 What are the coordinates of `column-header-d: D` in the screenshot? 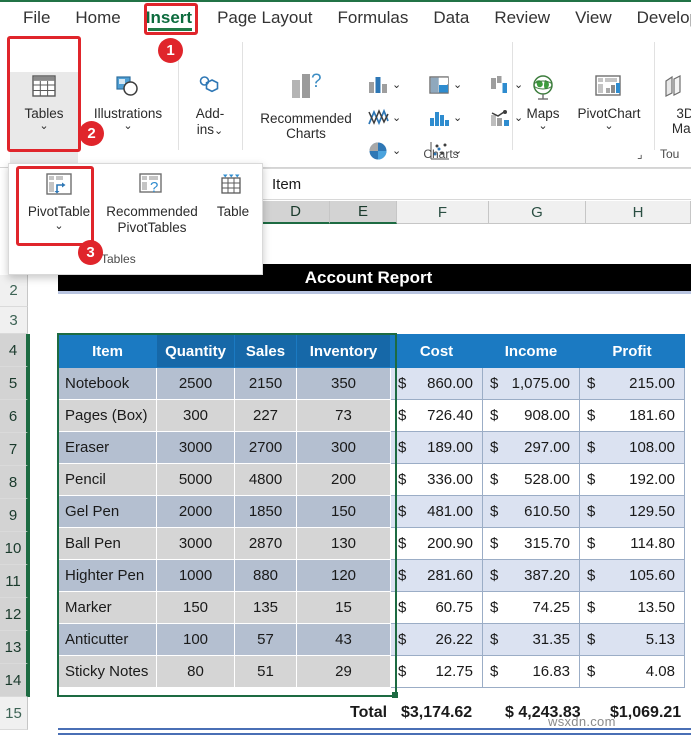 It's located at (296, 212).